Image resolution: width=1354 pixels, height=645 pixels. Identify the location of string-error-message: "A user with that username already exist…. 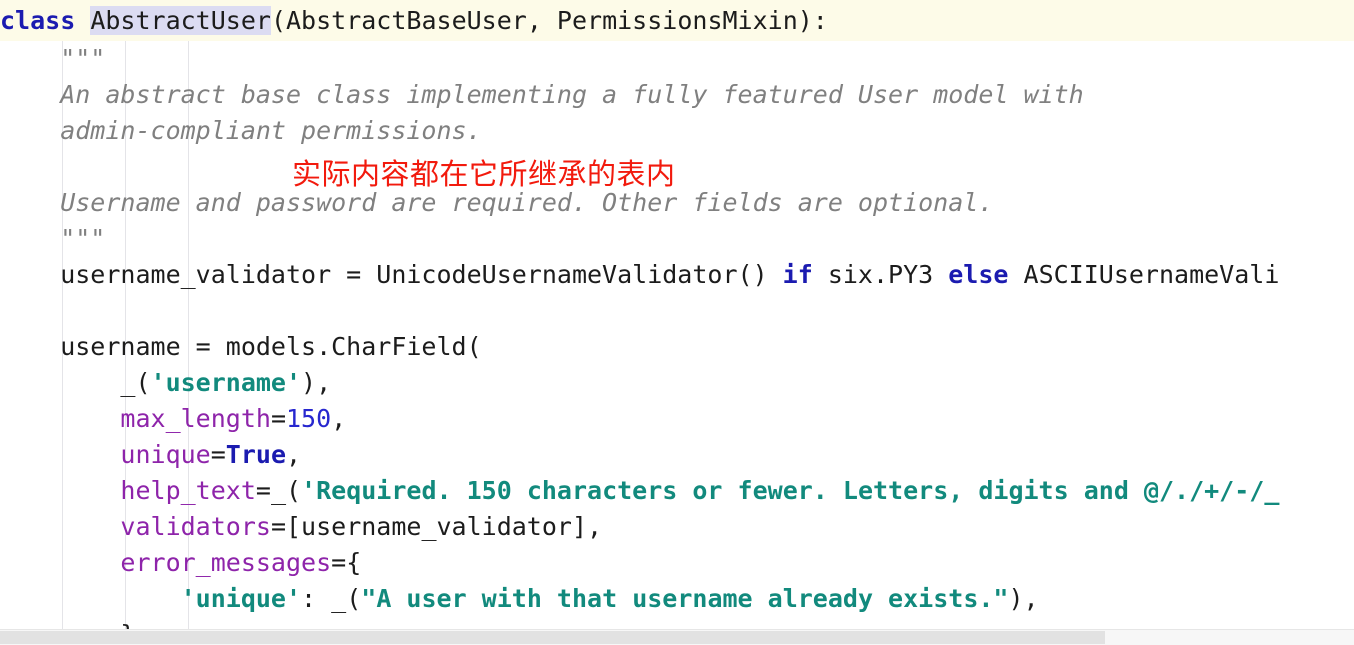
(685, 598).